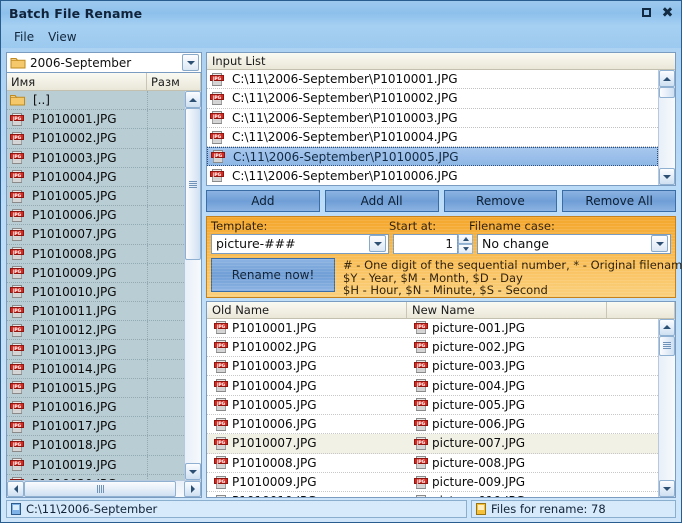 The image size is (682, 523). I want to click on file-list-row: JPG P1010009.JPG, so click(95, 273).